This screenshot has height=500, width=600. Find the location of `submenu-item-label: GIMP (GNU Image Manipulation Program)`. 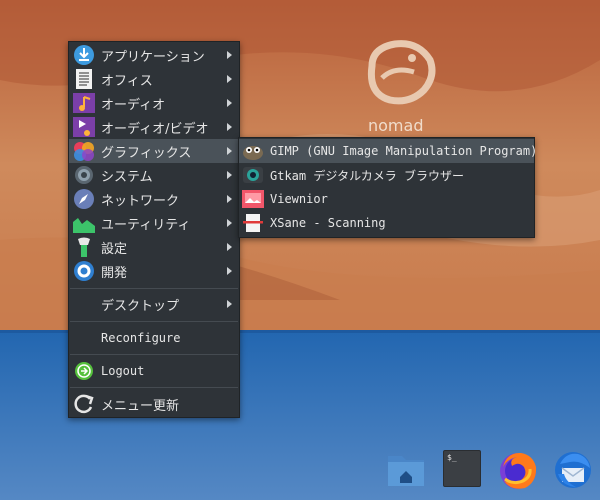

submenu-item-label: GIMP (GNU Image Manipulation Program) is located at coordinates (404, 151).